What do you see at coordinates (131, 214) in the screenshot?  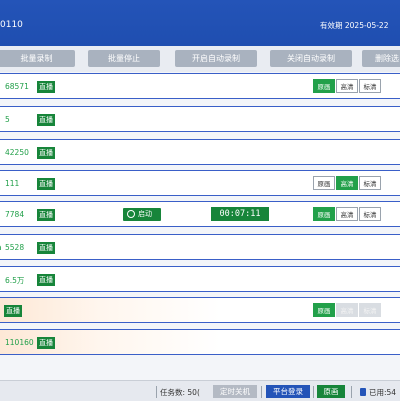 I see `record-icon` at bounding box center [131, 214].